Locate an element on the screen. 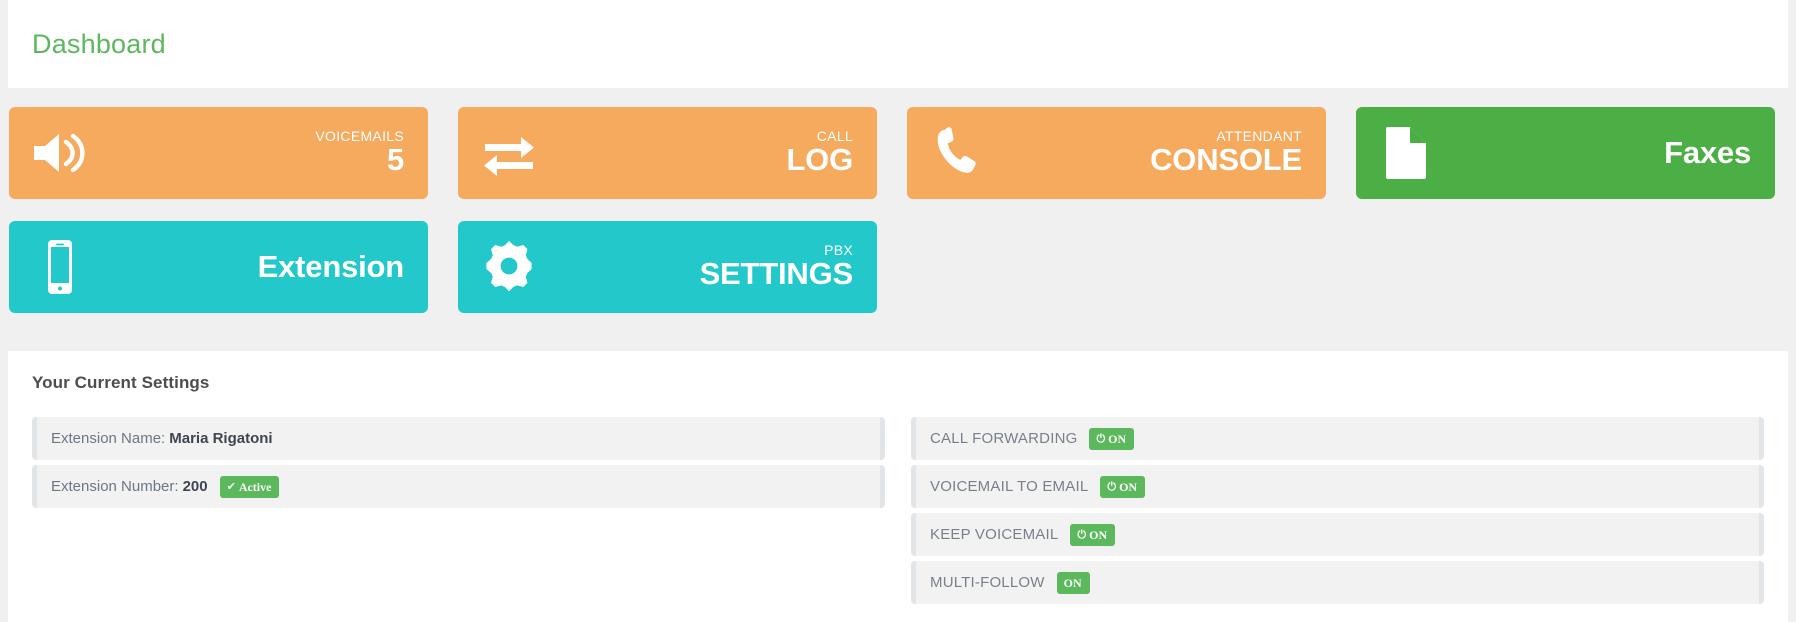 The width and height of the screenshot is (1796, 622). status-badge-active: ✔ Active is located at coordinates (249, 486).